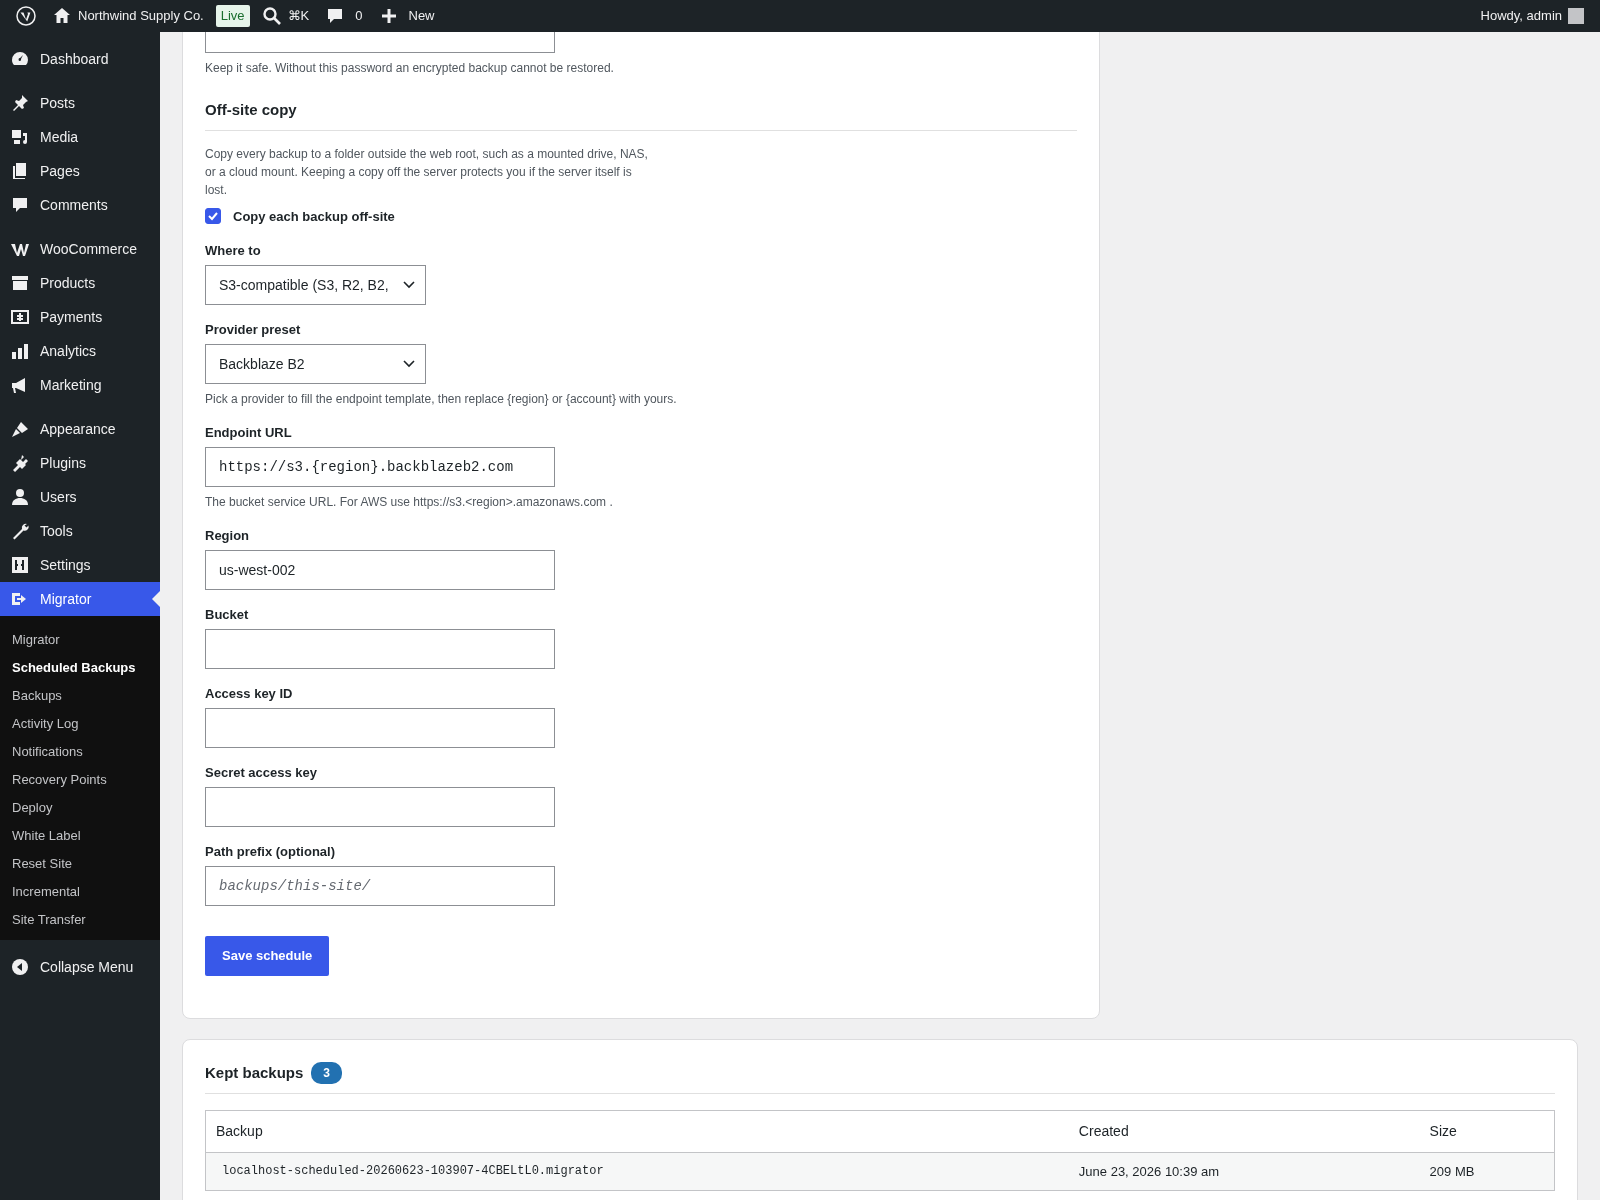 The width and height of the screenshot is (1600, 1200). Describe the element at coordinates (315, 285) in the screenshot. I see `select-field: S3-compatible (S3, R2, B2,` at that location.